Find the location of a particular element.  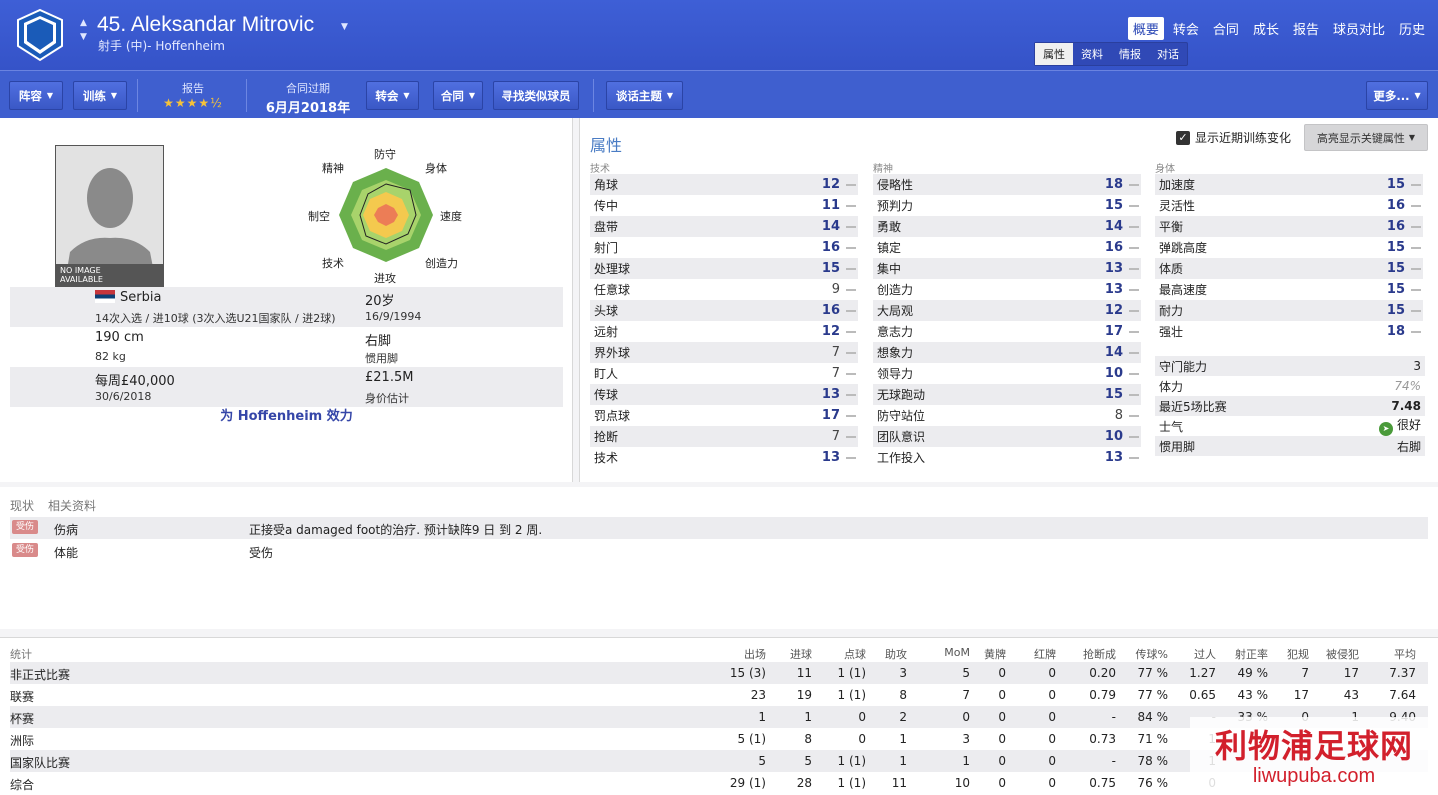

training-button: 训练 ▼ is located at coordinates (100, 95).